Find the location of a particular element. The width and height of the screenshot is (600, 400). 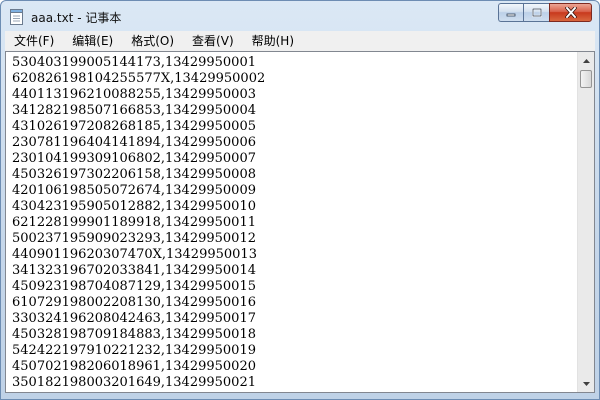

text-line: 230104199309106802,13429950007 is located at coordinates (134, 158).